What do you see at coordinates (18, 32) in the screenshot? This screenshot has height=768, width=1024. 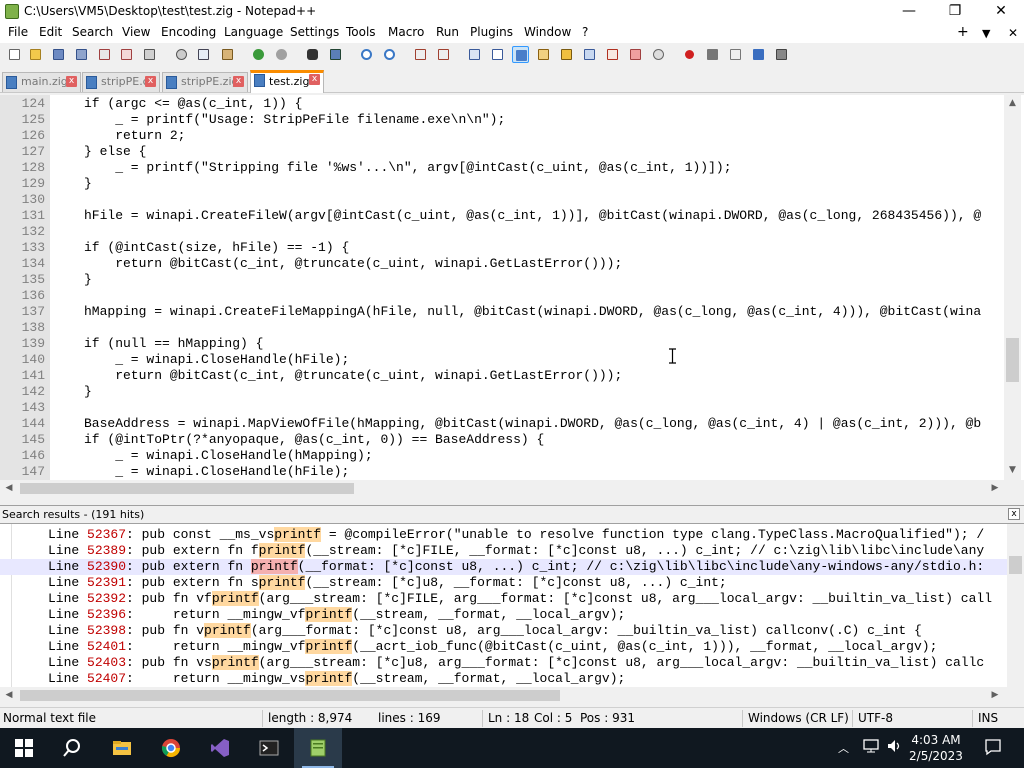 I see `menu-file: File` at bounding box center [18, 32].